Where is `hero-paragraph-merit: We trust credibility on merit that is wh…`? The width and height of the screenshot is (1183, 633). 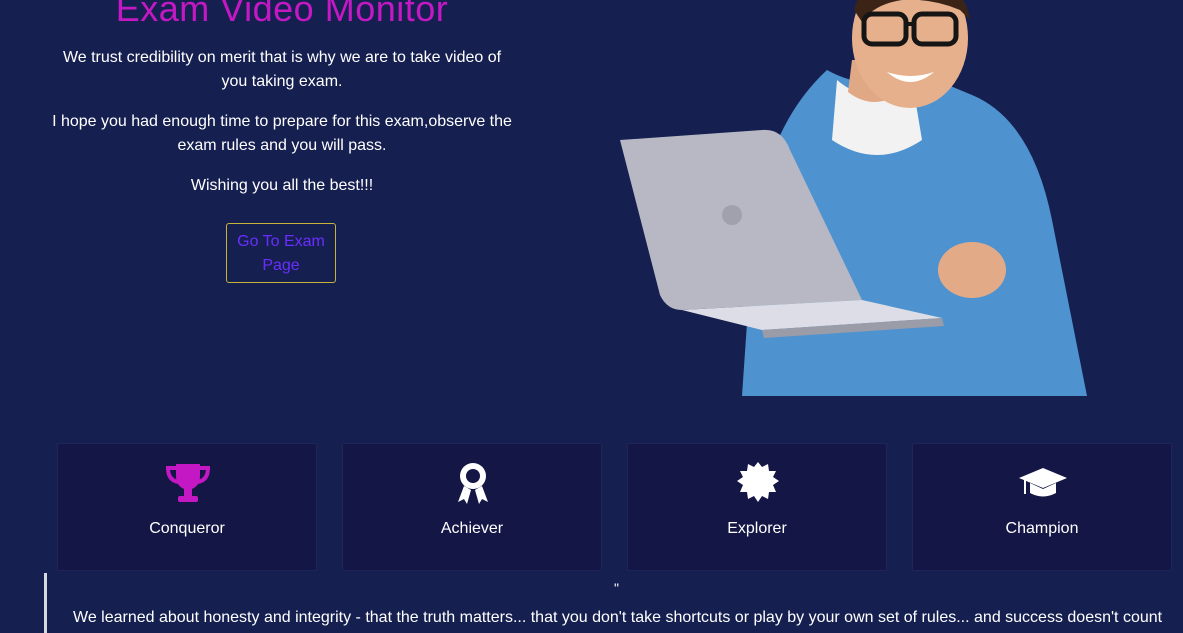
hero-paragraph-merit: We trust credibility on merit that is wh… is located at coordinates (282, 69).